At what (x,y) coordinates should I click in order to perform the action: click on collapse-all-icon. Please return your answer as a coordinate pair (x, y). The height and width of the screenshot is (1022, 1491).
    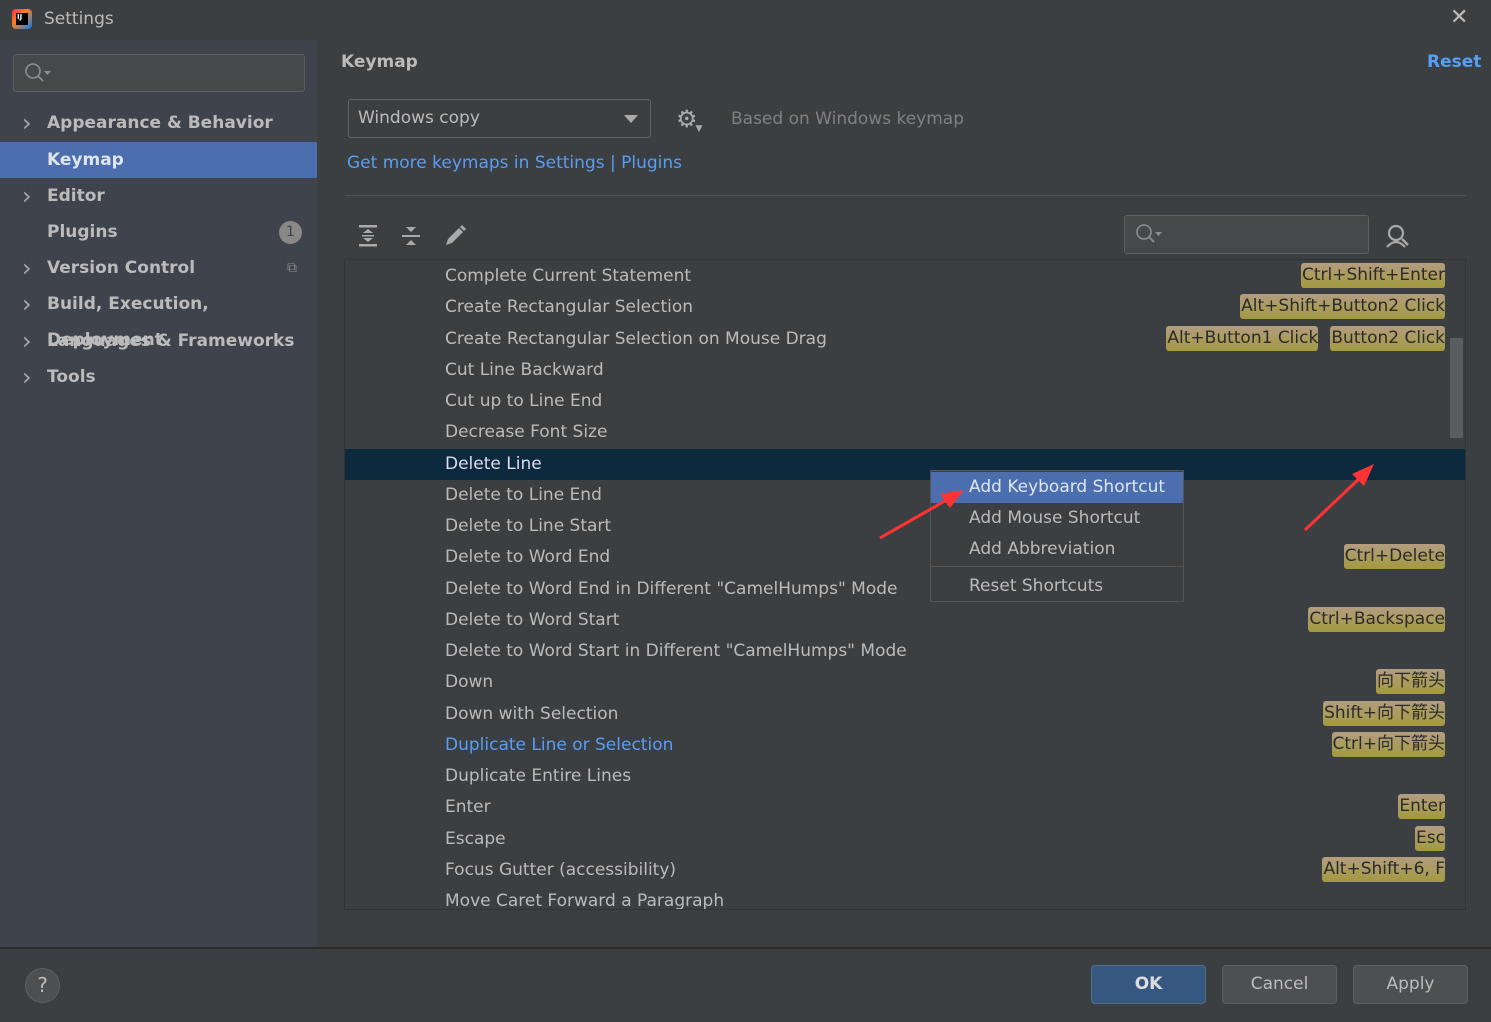
    Looking at the image, I should click on (411, 236).